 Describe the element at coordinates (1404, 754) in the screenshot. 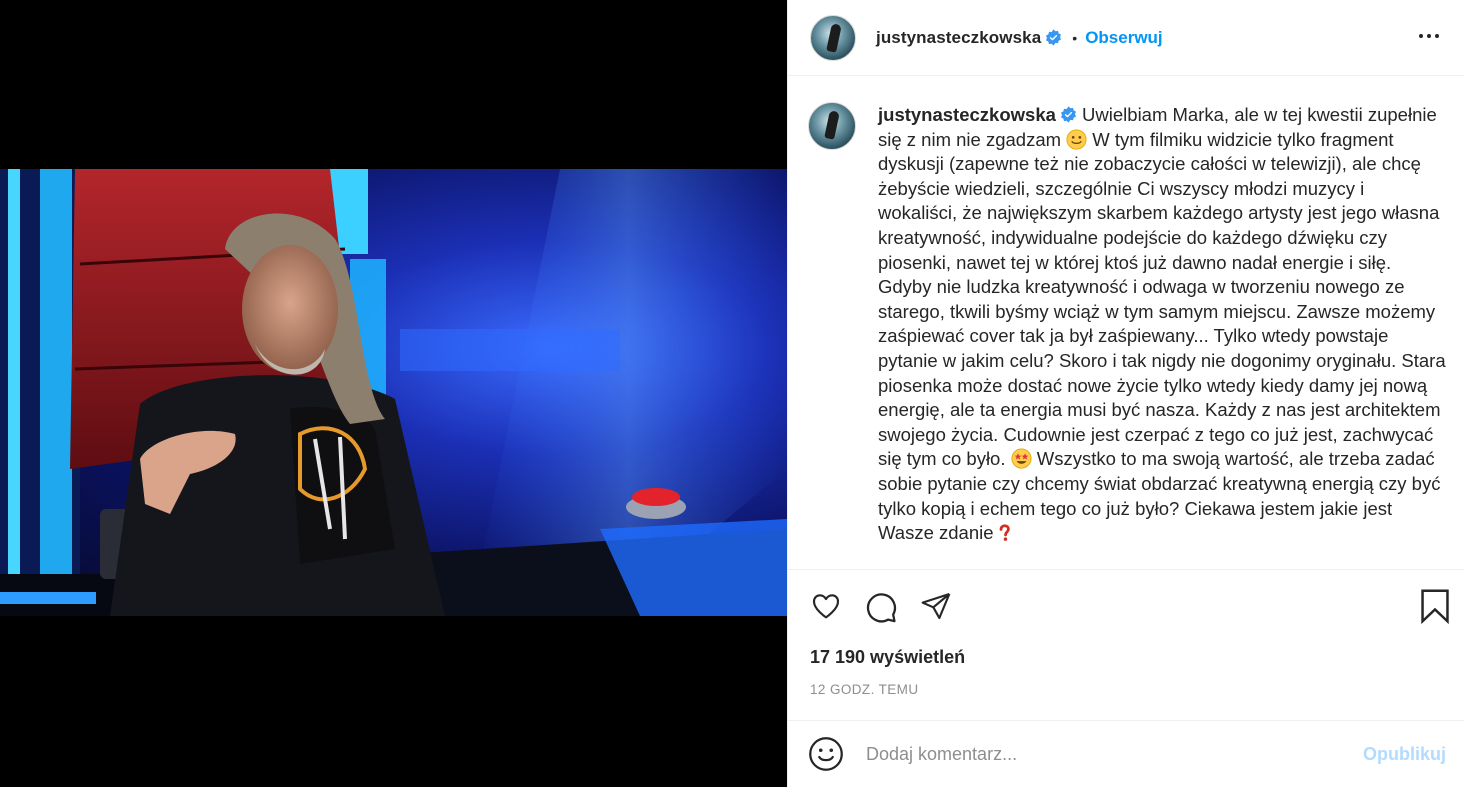

I see `publish-button: Opublikuj` at that location.